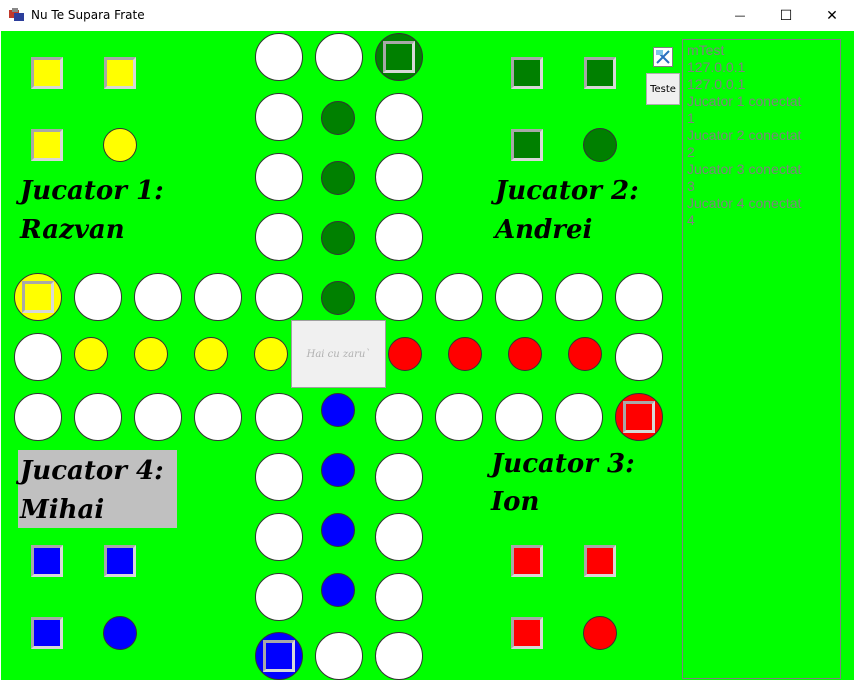  I want to click on close-button: ✕, so click(832, 15).